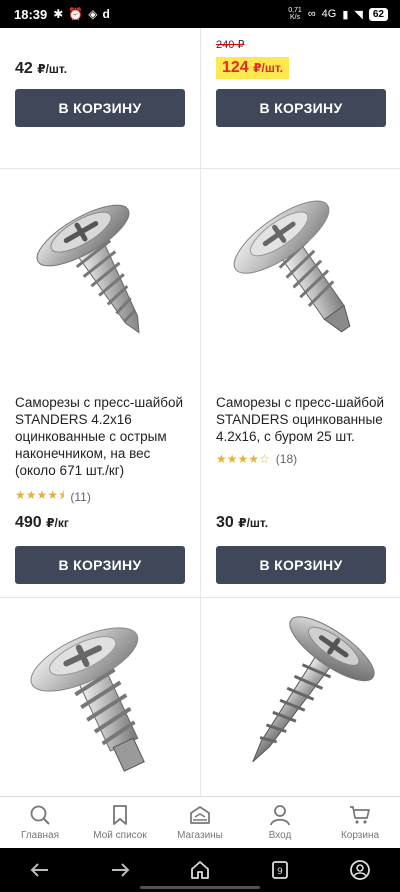  Describe the element at coordinates (80, 497) in the screenshot. I see `review-count: (11)` at that location.